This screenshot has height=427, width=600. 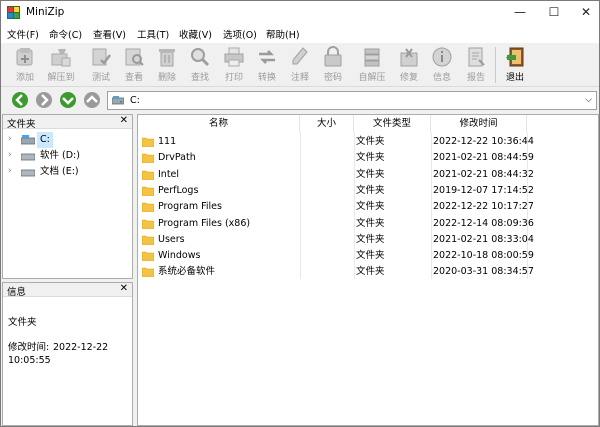 I want to click on extract-to-button: 解压到, so click(x=61, y=65).